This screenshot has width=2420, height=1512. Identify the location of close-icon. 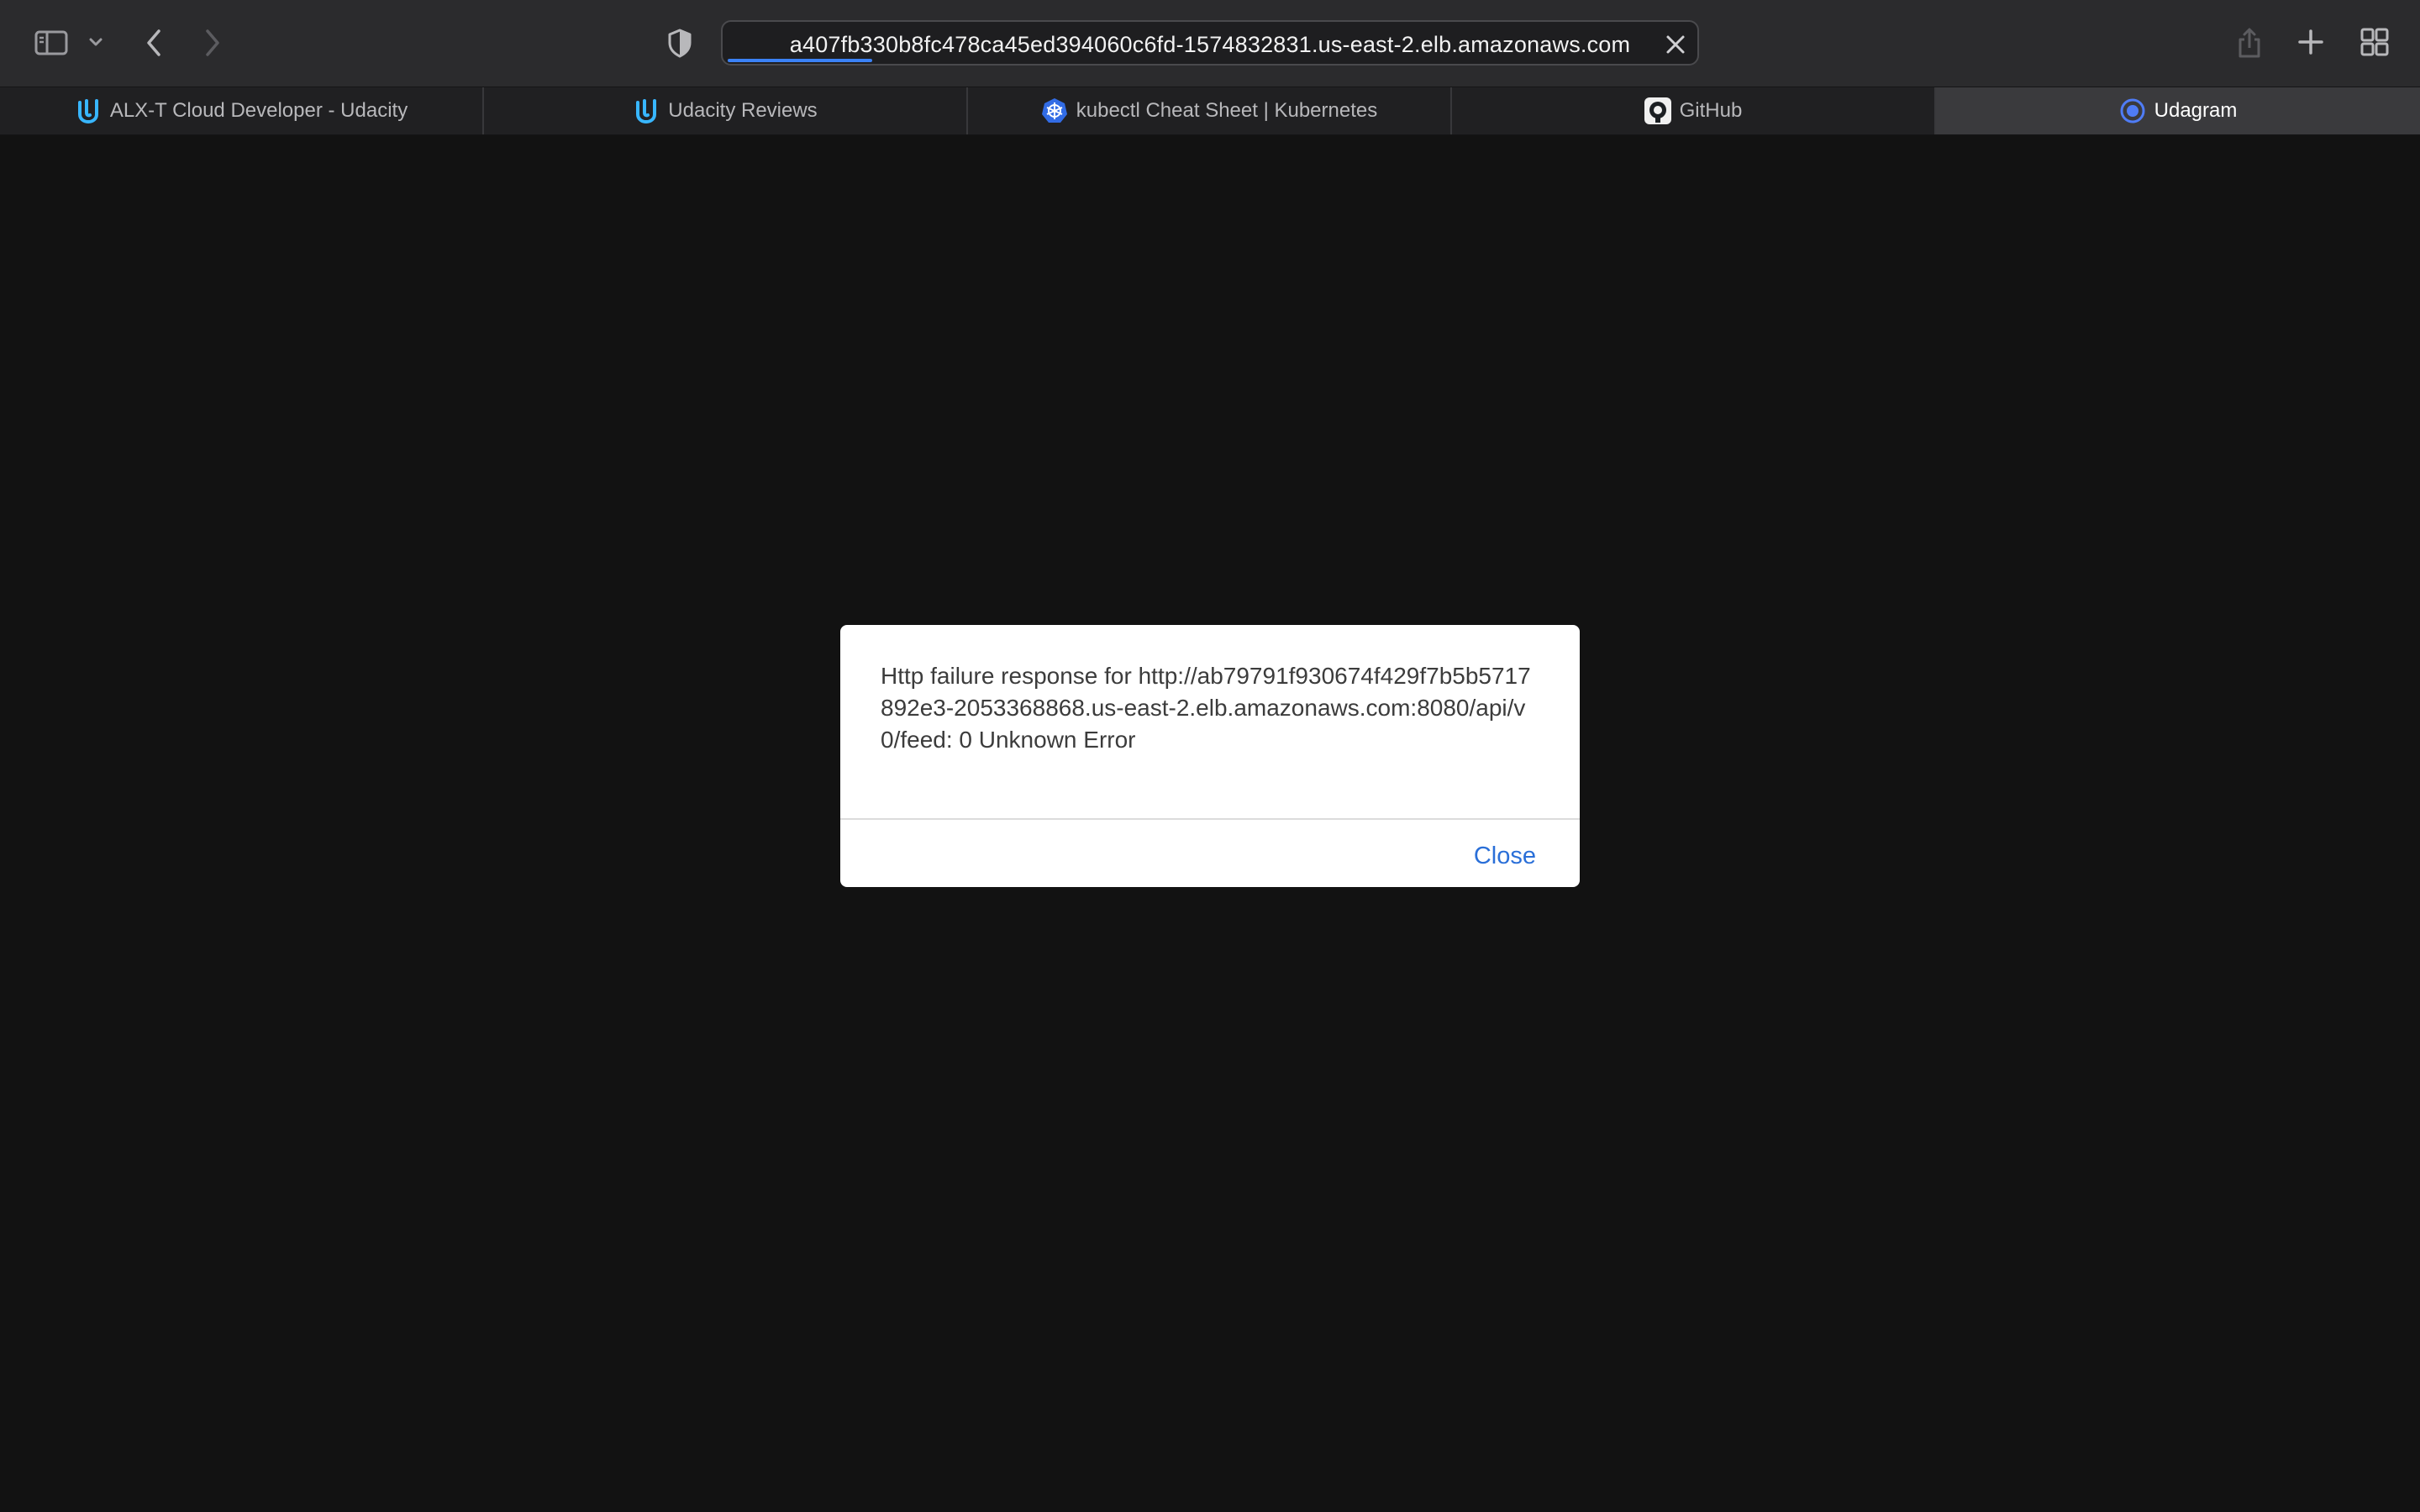
(1676, 44).